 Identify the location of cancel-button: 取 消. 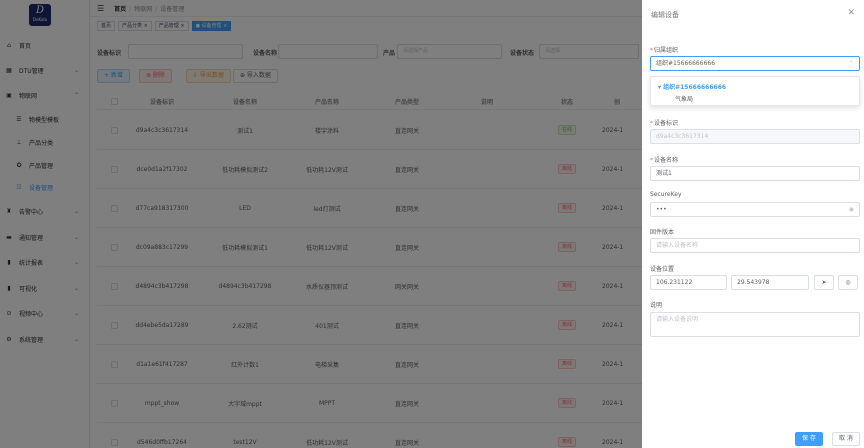
(846, 439).